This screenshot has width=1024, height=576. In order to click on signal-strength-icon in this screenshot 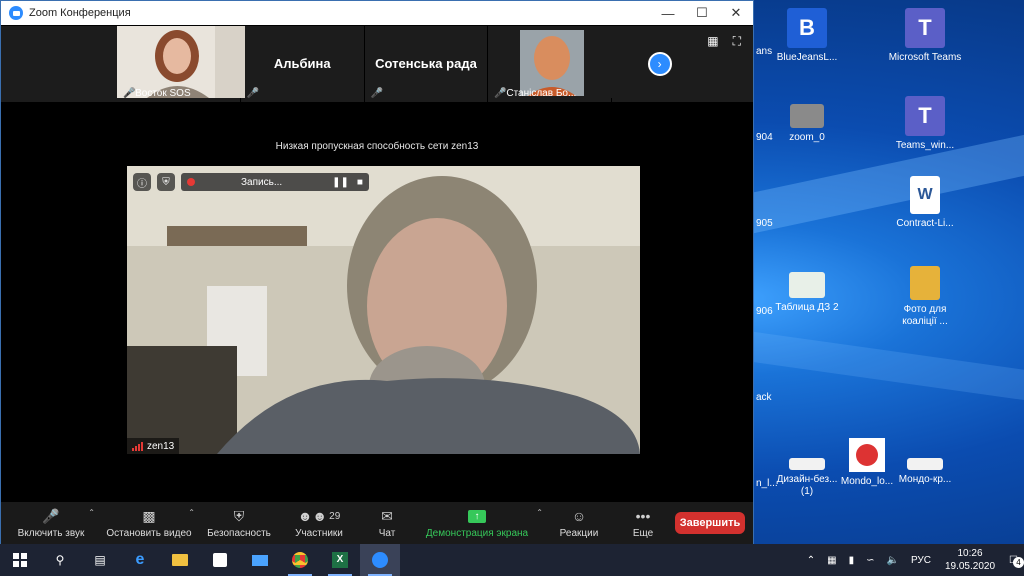, I will do `click(137, 446)`.